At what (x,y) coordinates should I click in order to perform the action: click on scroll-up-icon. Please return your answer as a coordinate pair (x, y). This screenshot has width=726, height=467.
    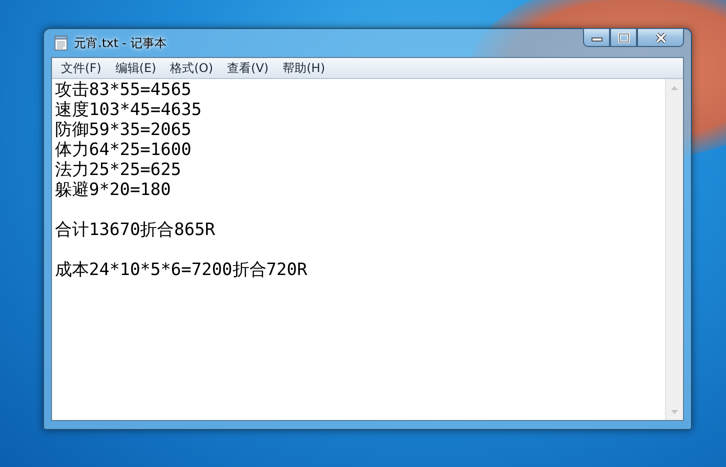
    Looking at the image, I should click on (674, 88).